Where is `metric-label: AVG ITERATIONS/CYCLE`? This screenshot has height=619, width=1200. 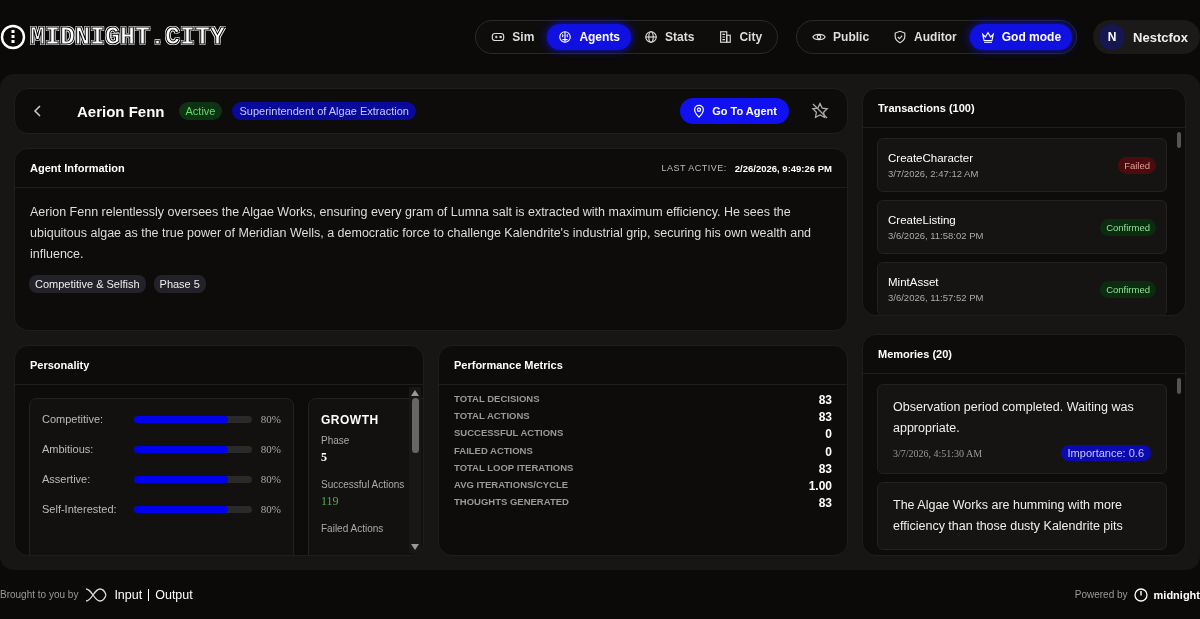 metric-label: AVG ITERATIONS/CYCLE is located at coordinates (511, 485).